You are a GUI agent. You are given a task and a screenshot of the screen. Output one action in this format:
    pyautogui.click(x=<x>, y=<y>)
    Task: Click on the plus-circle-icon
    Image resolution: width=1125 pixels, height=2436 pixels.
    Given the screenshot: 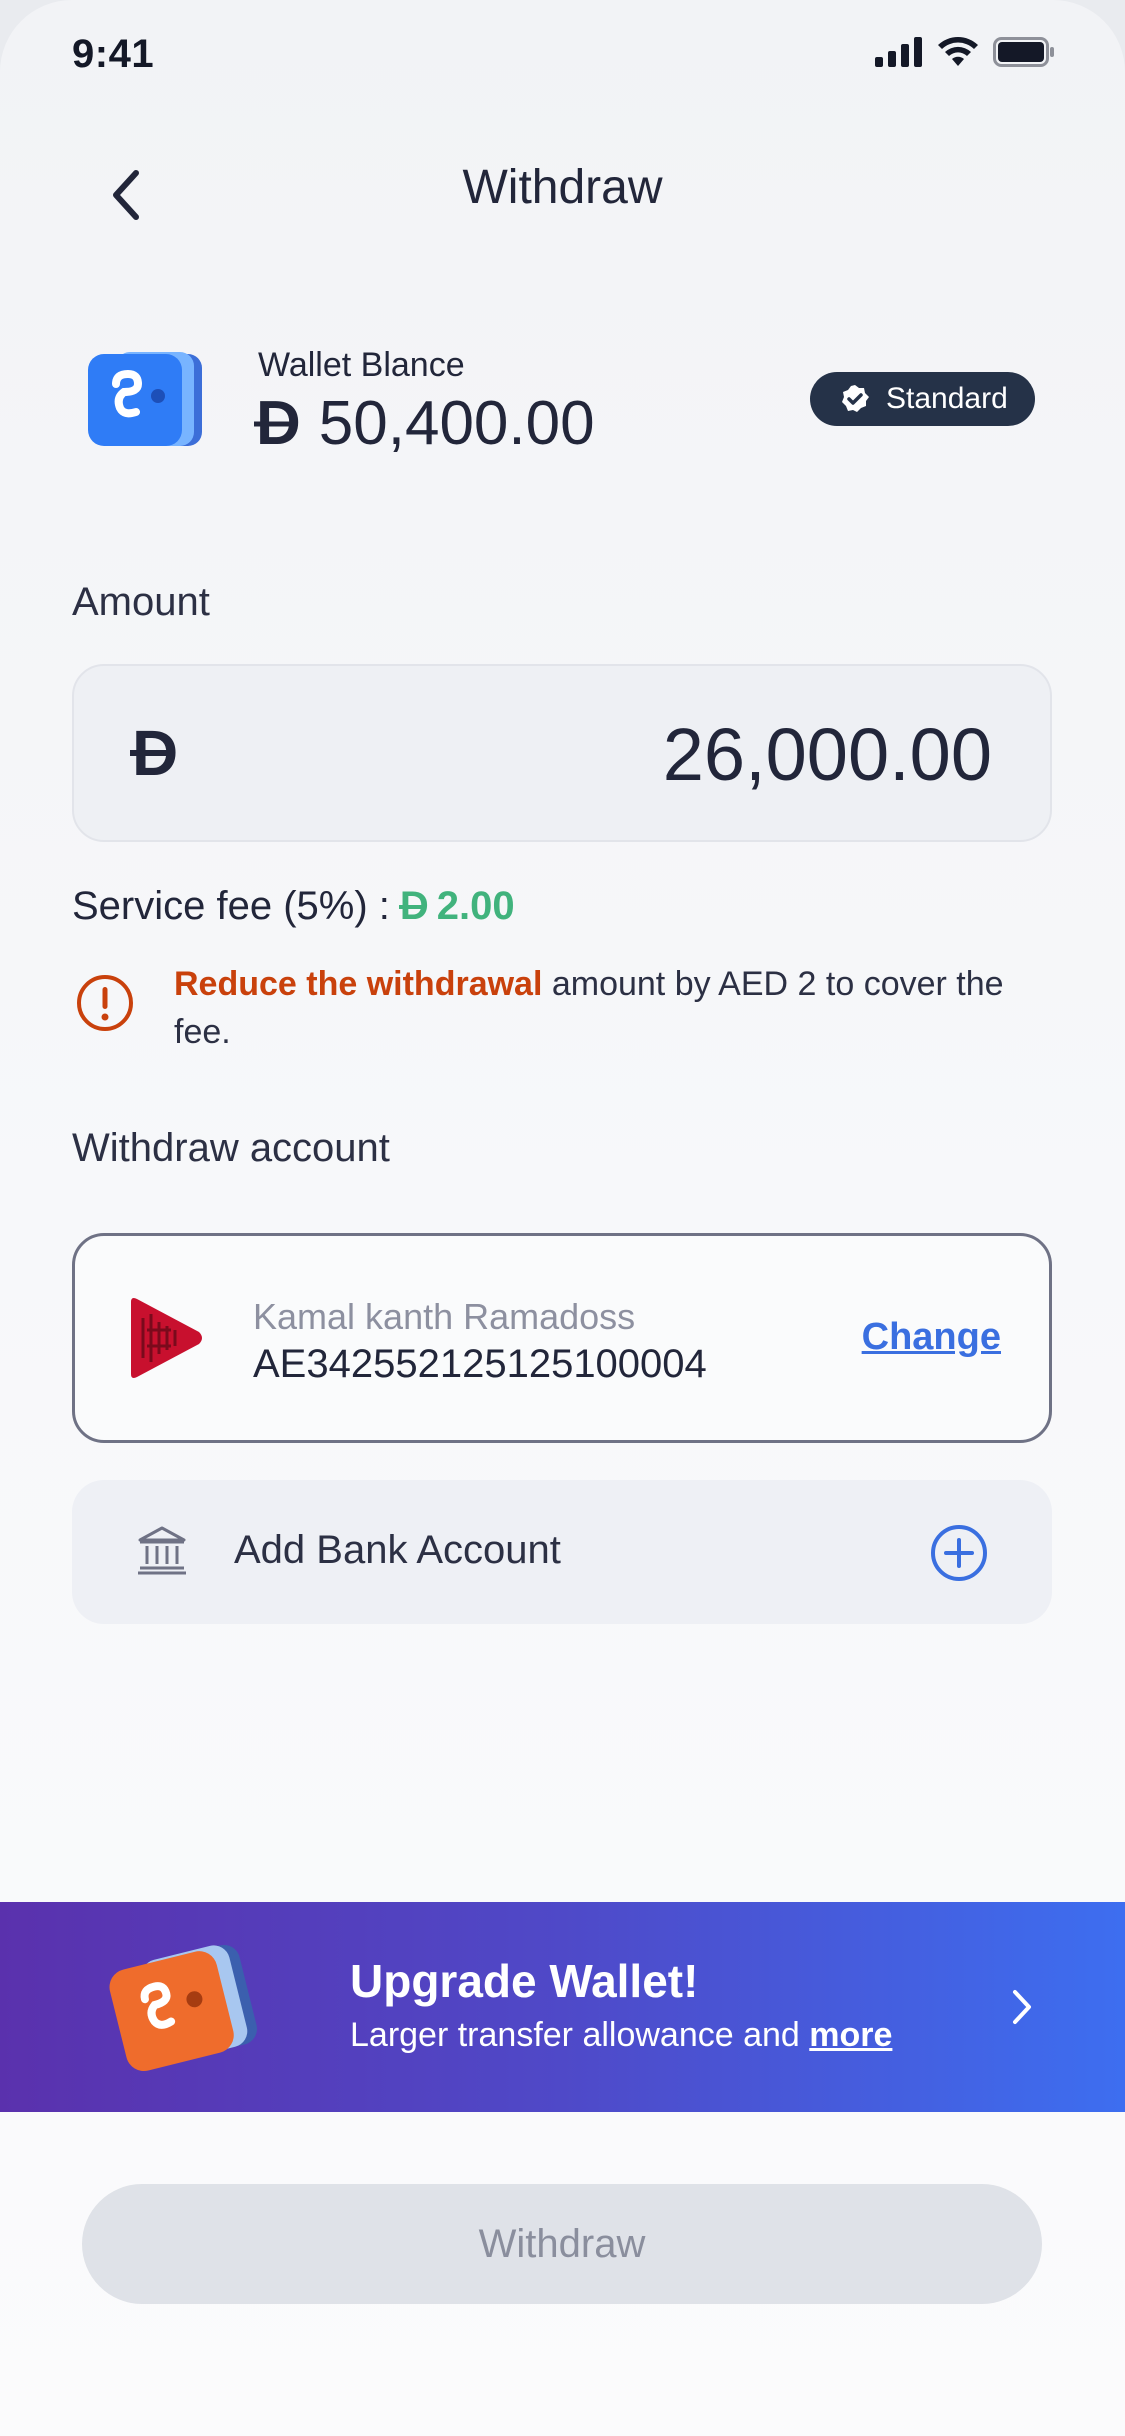 What is the action you would take?
    pyautogui.click(x=959, y=1553)
    